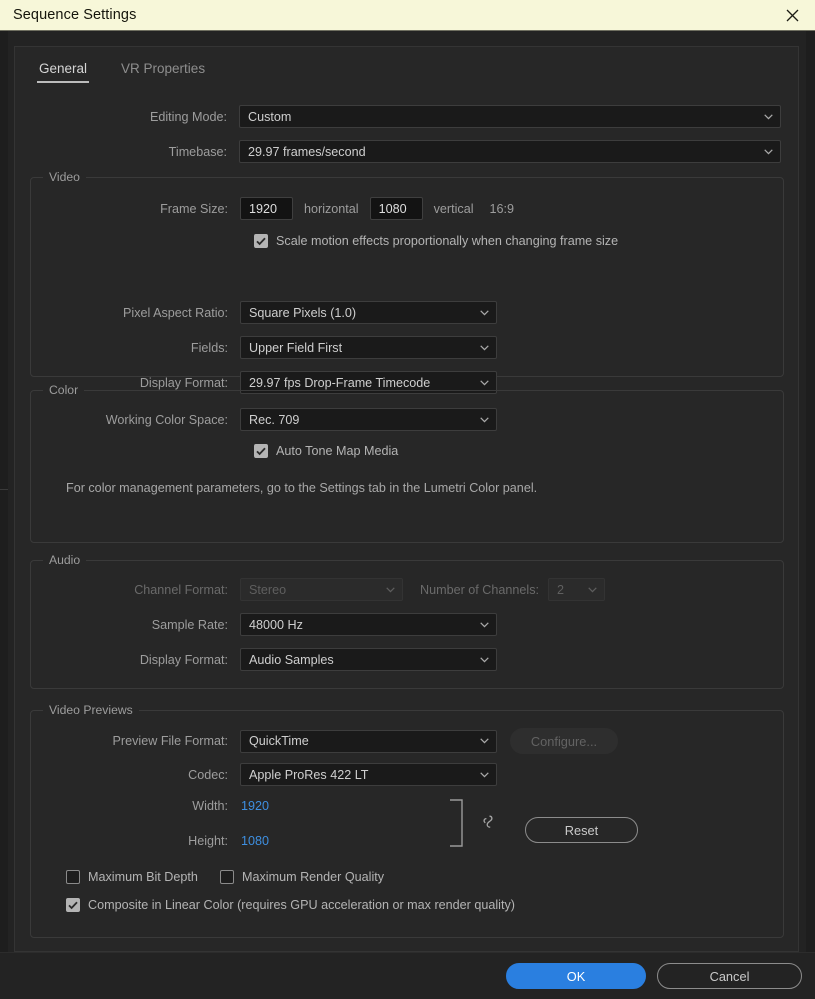 Image resolution: width=815 pixels, height=999 pixels. I want to click on preview-file-format-value: QuickTime, so click(279, 741).